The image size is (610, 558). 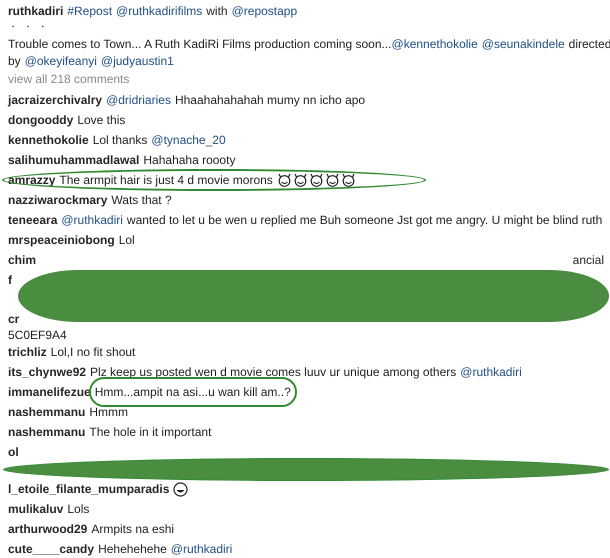 What do you see at coordinates (217, 11) in the screenshot?
I see `caption-text: with` at bounding box center [217, 11].